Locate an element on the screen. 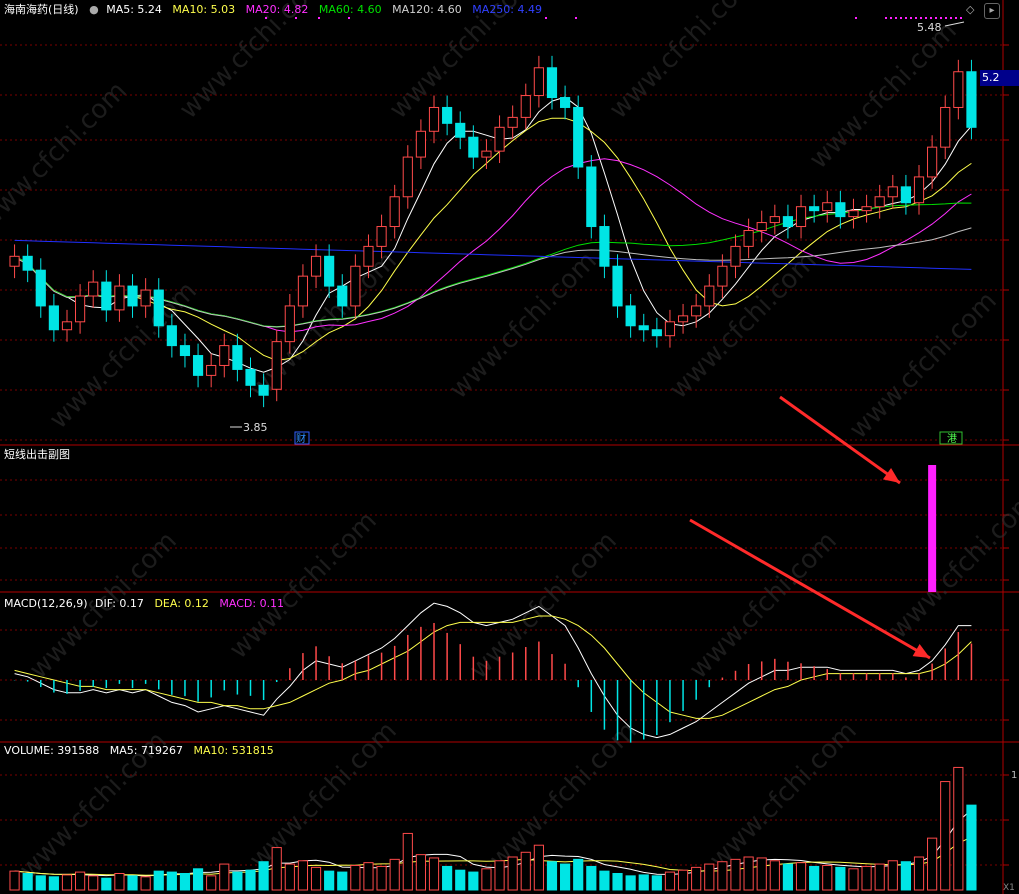 The image size is (1019, 894). panel-toggle-button: ▸ is located at coordinates (992, 11).